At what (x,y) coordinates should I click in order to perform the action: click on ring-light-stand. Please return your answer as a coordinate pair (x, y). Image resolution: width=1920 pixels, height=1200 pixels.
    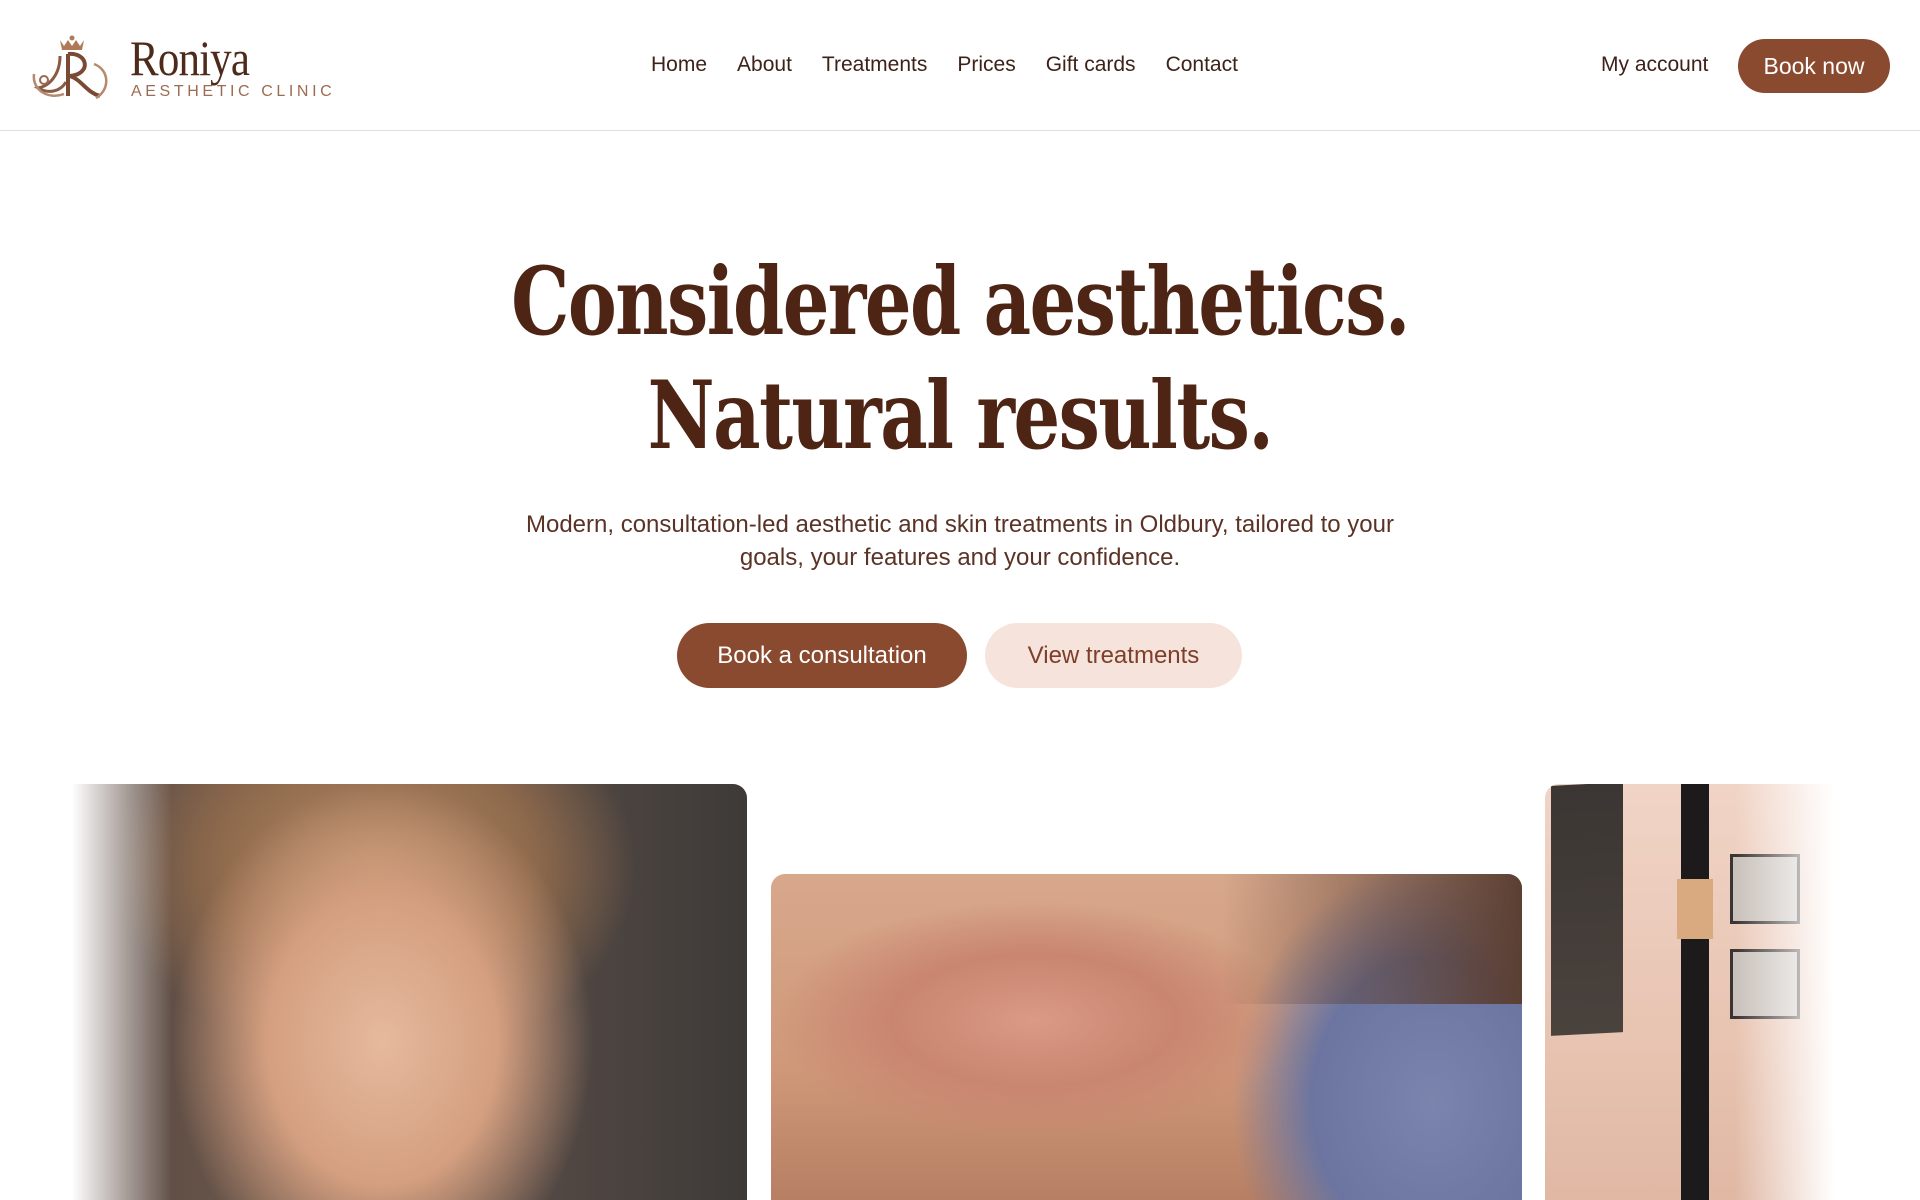
    Looking at the image, I should click on (1695, 992).